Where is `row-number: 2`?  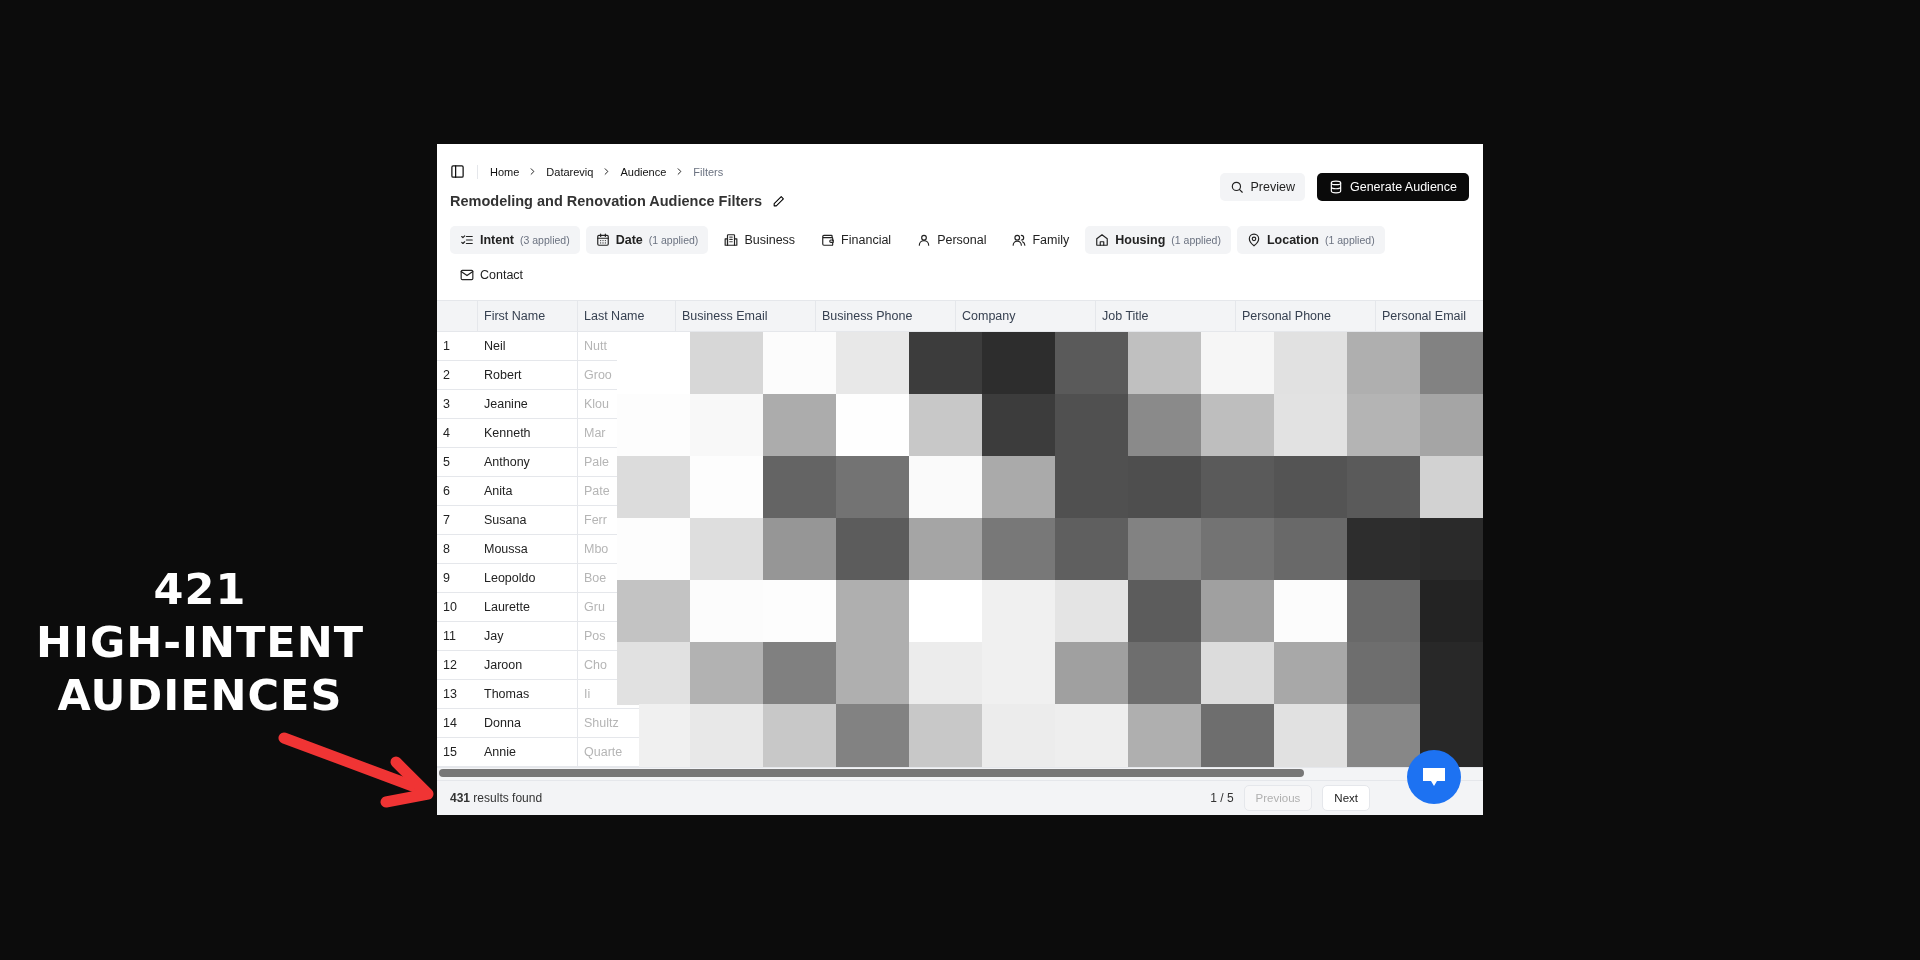 row-number: 2 is located at coordinates (457, 375).